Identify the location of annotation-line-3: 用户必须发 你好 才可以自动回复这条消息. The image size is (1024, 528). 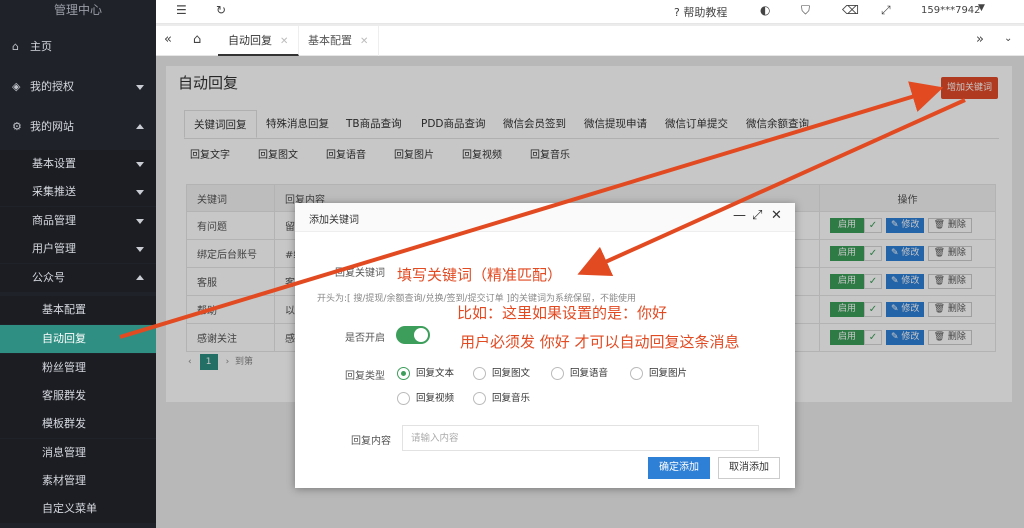
(600, 342).